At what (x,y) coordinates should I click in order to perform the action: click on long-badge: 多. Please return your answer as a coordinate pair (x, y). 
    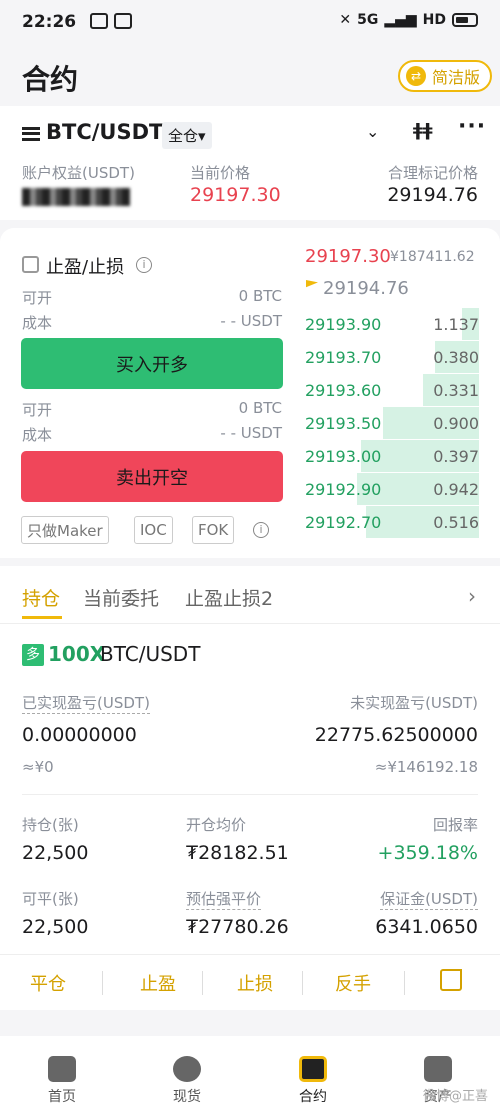
    Looking at the image, I should click on (33, 655).